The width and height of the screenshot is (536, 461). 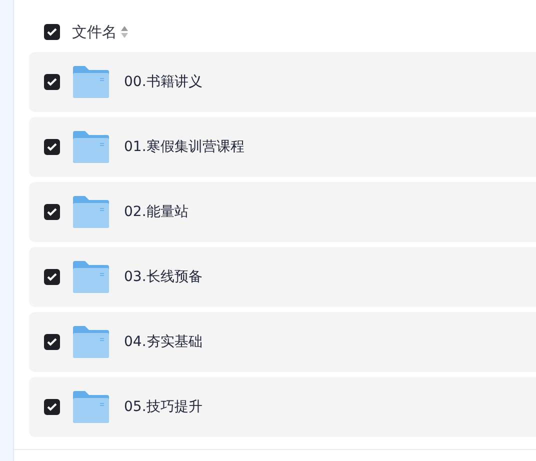 I want to click on sort-icon, so click(x=124, y=32).